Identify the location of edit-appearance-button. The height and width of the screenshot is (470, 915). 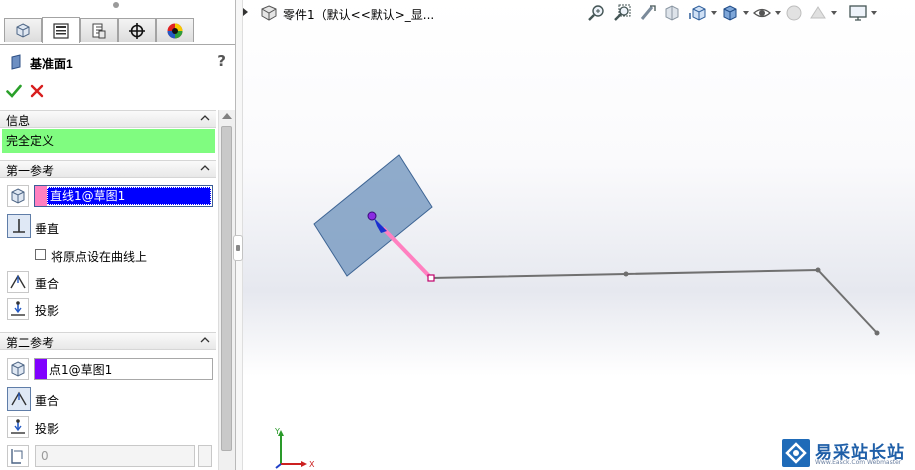
(794, 13).